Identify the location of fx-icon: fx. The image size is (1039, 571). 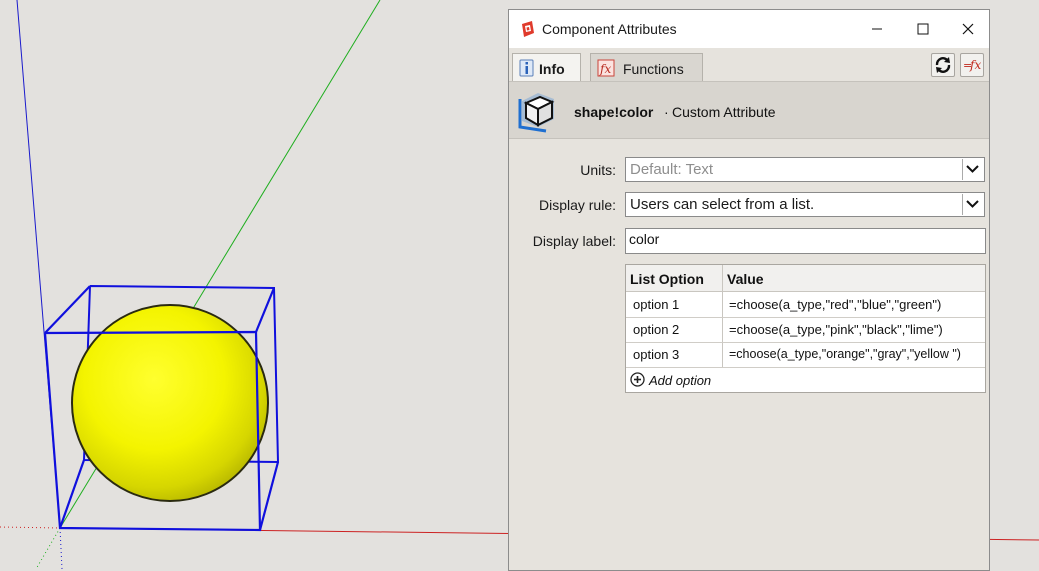
(606, 68).